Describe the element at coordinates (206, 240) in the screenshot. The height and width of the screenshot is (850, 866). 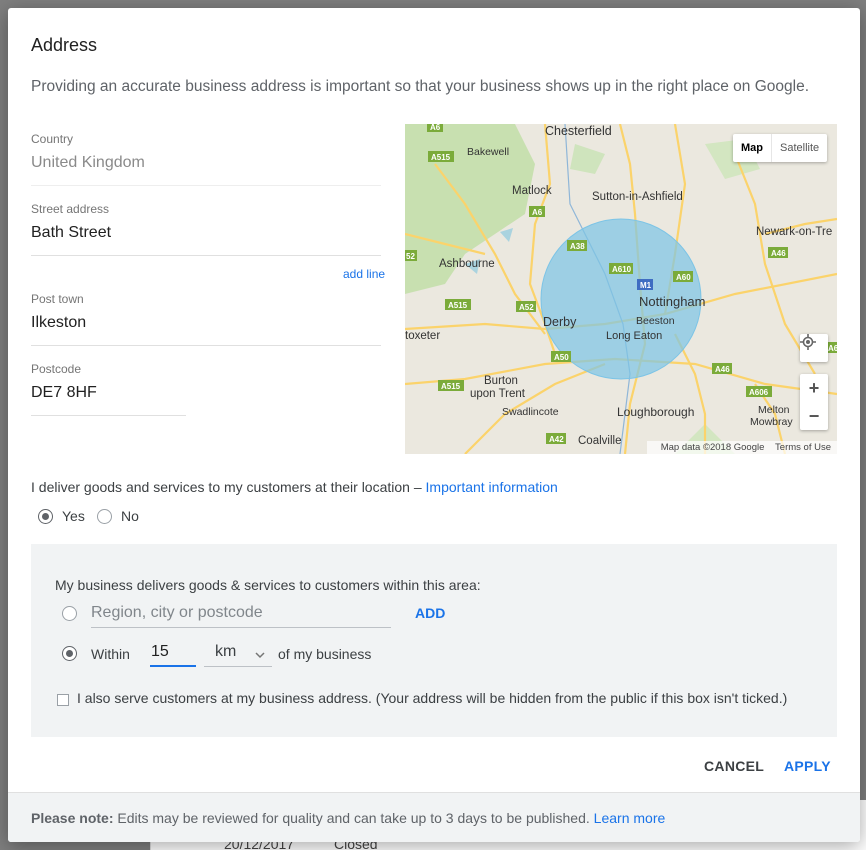
I see `street-address-input: Bath Street` at that location.